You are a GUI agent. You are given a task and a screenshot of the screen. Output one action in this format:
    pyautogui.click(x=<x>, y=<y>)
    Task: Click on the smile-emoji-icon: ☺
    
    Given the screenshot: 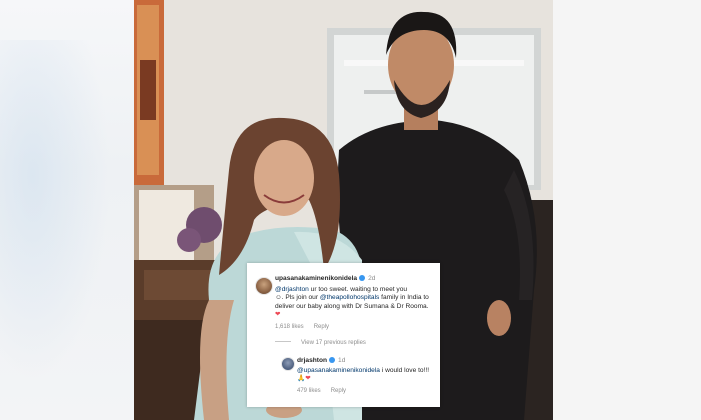 What is the action you would take?
    pyautogui.click(x=278, y=298)
    